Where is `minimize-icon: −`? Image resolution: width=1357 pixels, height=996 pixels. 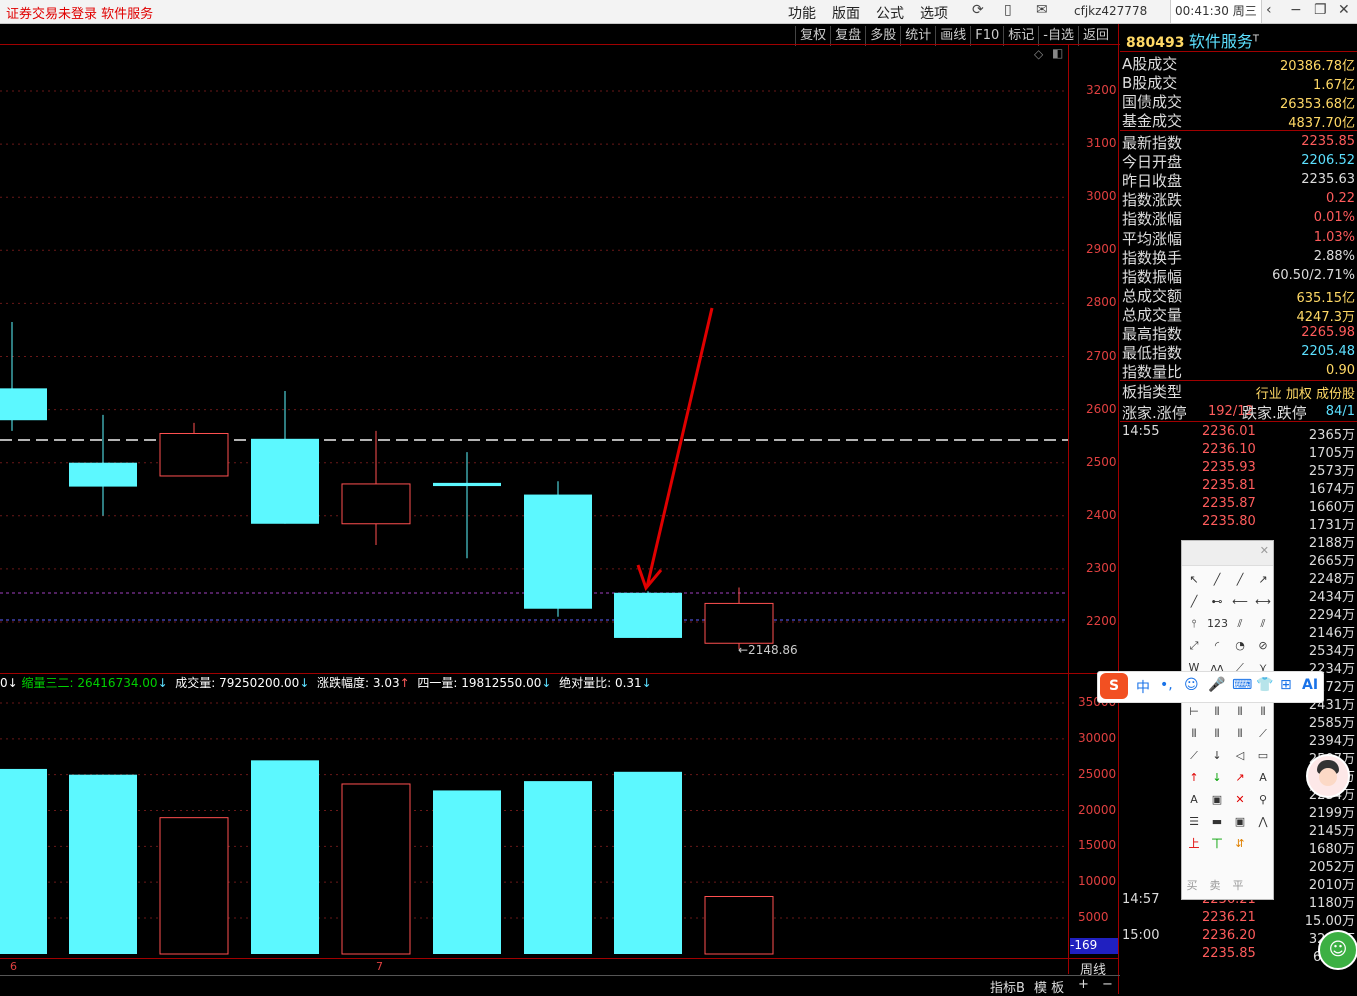
minimize-icon: − is located at coordinates (1296, 10).